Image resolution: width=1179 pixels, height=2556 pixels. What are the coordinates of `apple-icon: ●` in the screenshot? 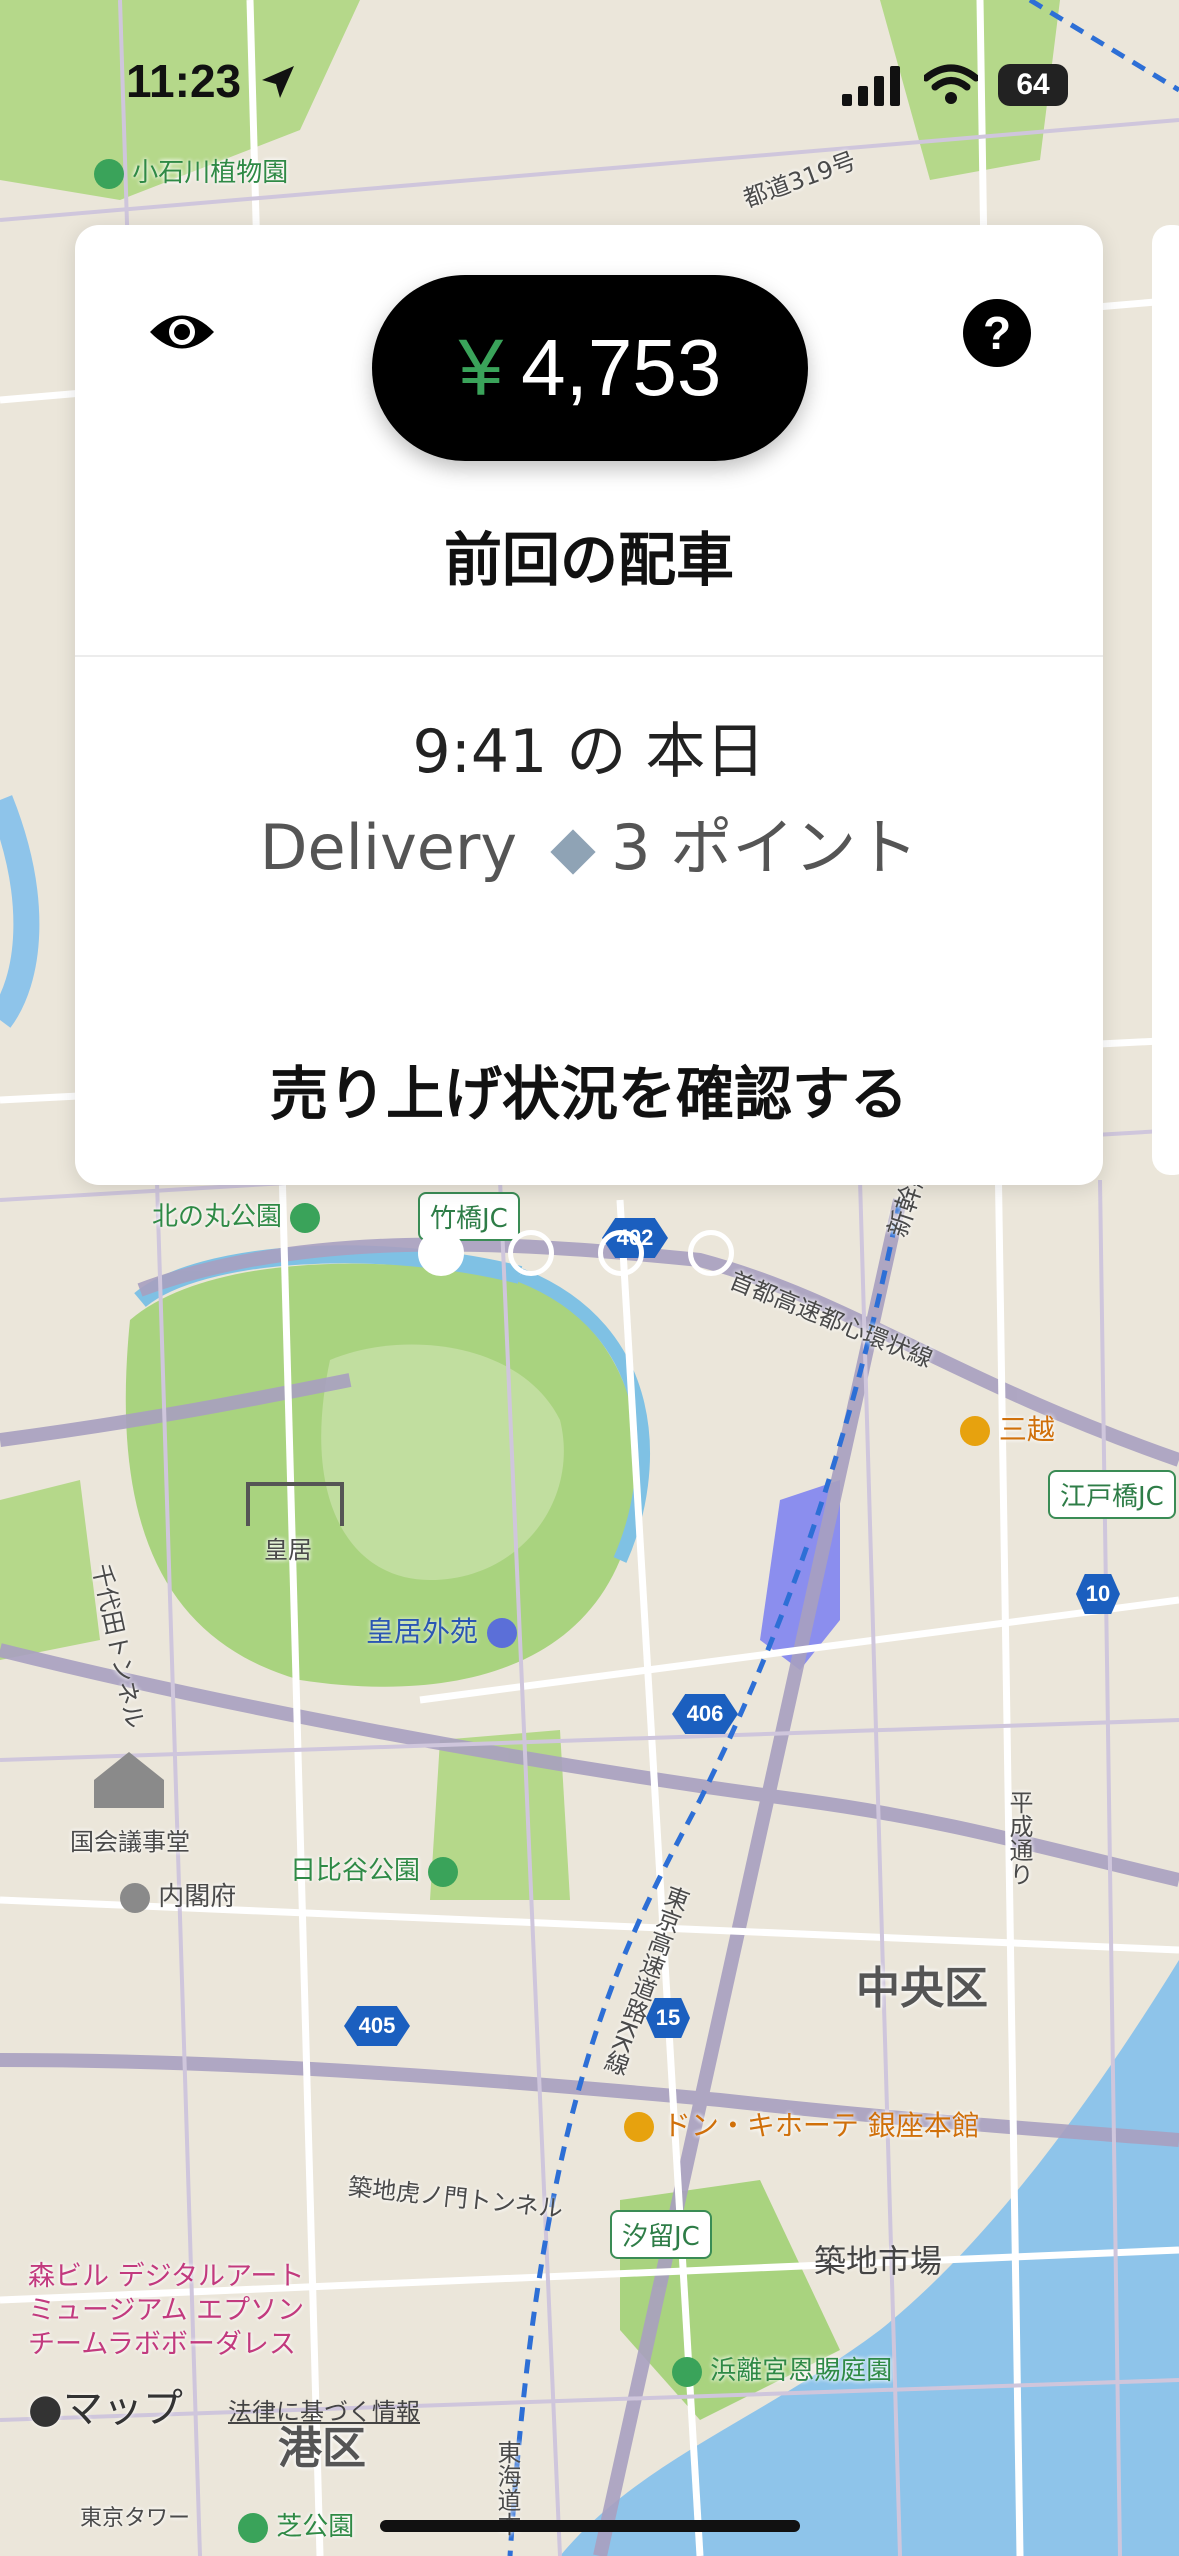 It's located at (45, 2409).